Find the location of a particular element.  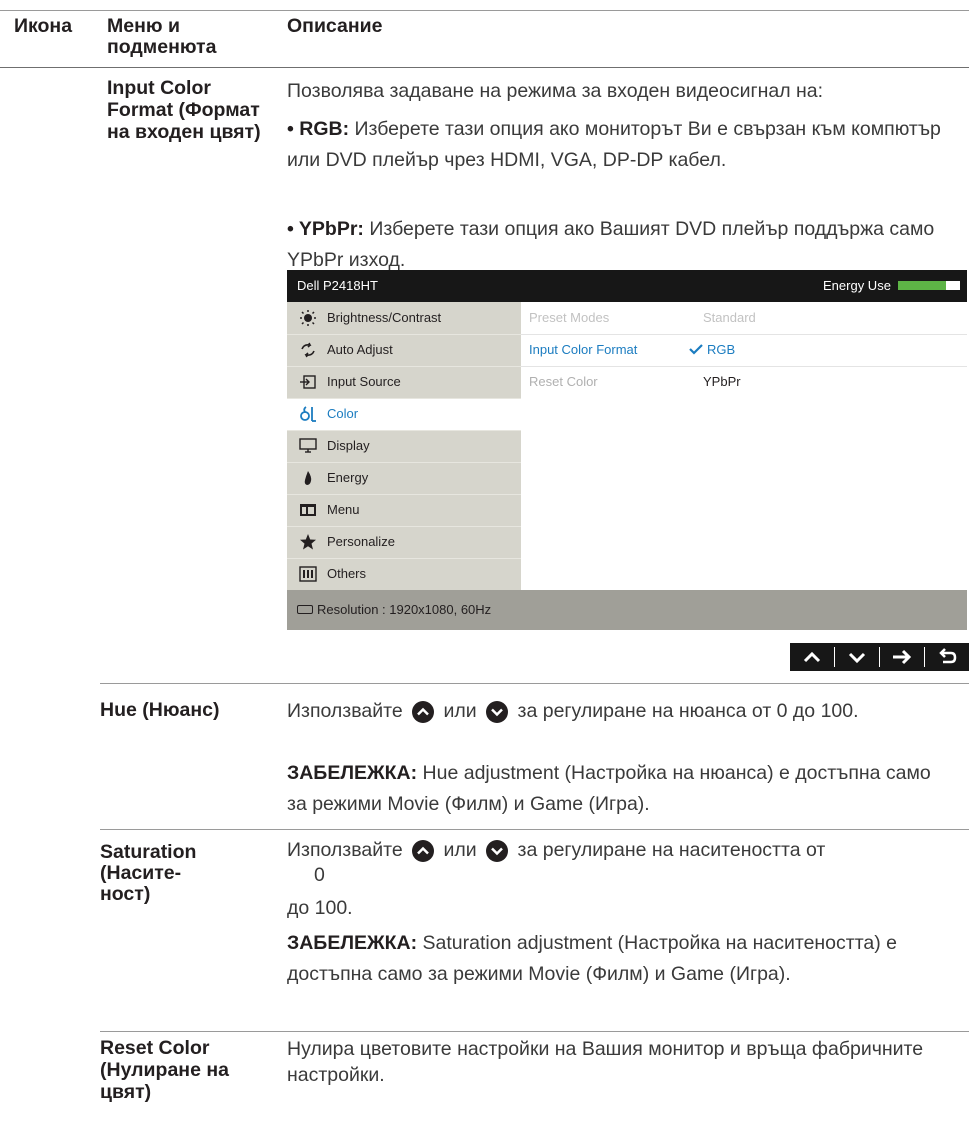

reset-color-name: Reset Color (Нулиране на цвят) is located at coordinates (164, 1070).